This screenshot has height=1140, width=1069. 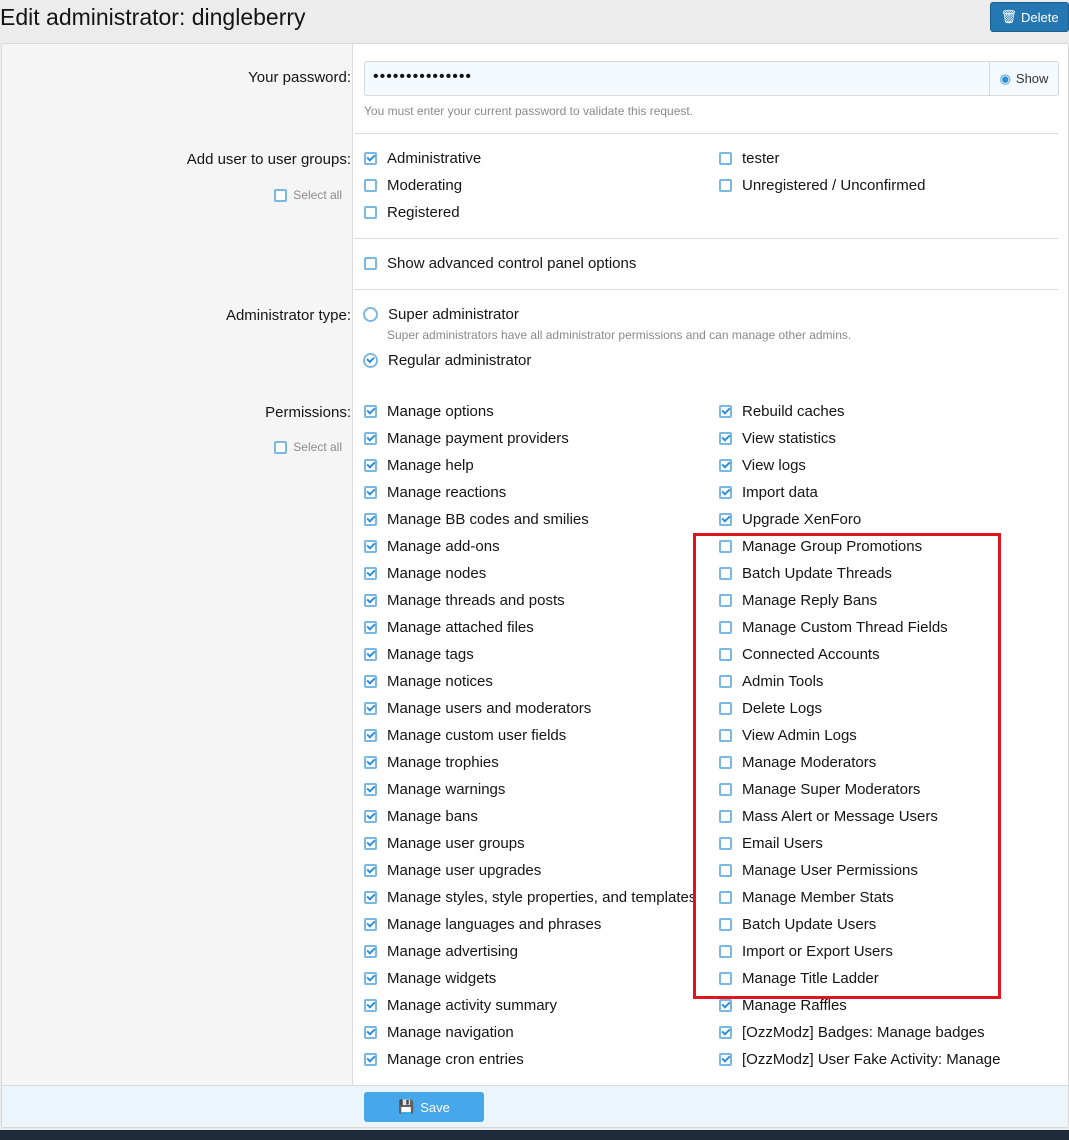 I want to click on radio, so click(x=370, y=360).